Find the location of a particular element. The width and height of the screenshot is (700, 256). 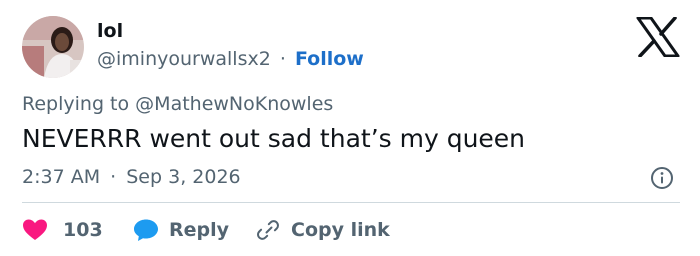

replying-to-mention: @MathewNoKnowles is located at coordinates (234, 104).